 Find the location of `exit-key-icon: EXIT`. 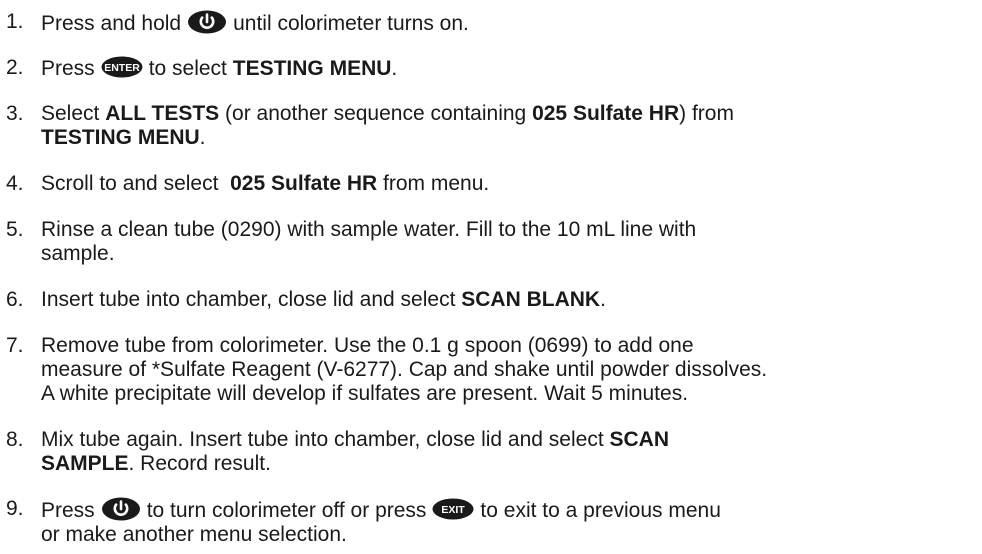

exit-key-icon: EXIT is located at coordinates (453, 509).